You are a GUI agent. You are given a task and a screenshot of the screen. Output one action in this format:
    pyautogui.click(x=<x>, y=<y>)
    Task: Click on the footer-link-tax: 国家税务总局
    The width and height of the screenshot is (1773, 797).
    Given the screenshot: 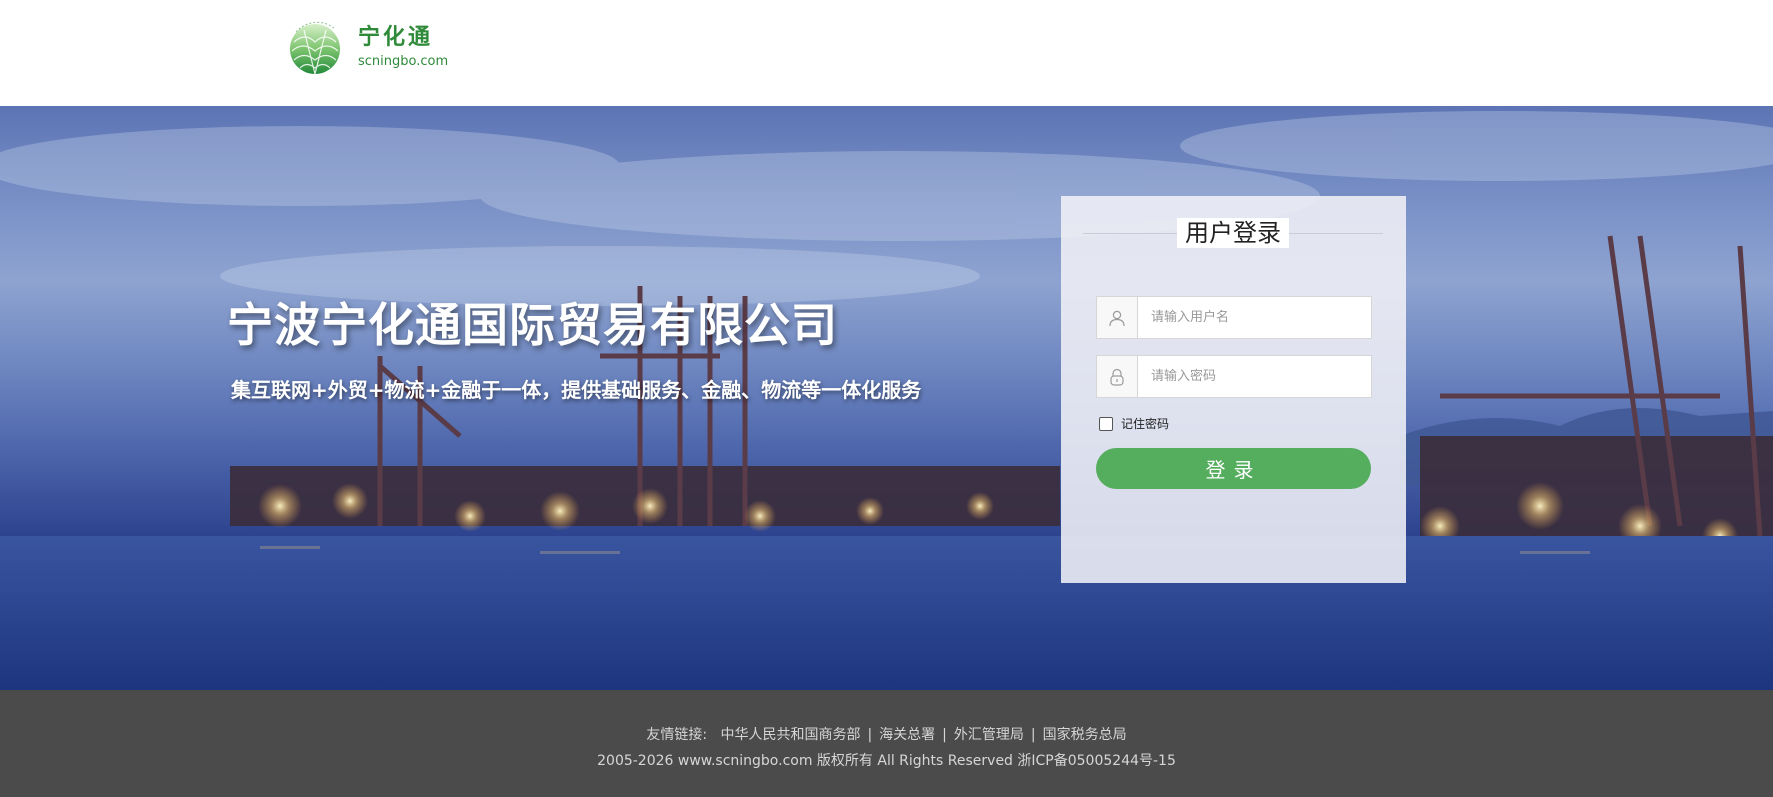 What is the action you would take?
    pyautogui.click(x=1085, y=735)
    